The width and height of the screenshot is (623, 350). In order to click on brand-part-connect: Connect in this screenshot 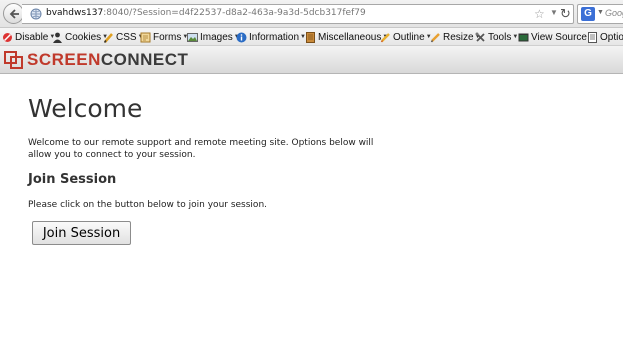, I will do `click(144, 59)`.